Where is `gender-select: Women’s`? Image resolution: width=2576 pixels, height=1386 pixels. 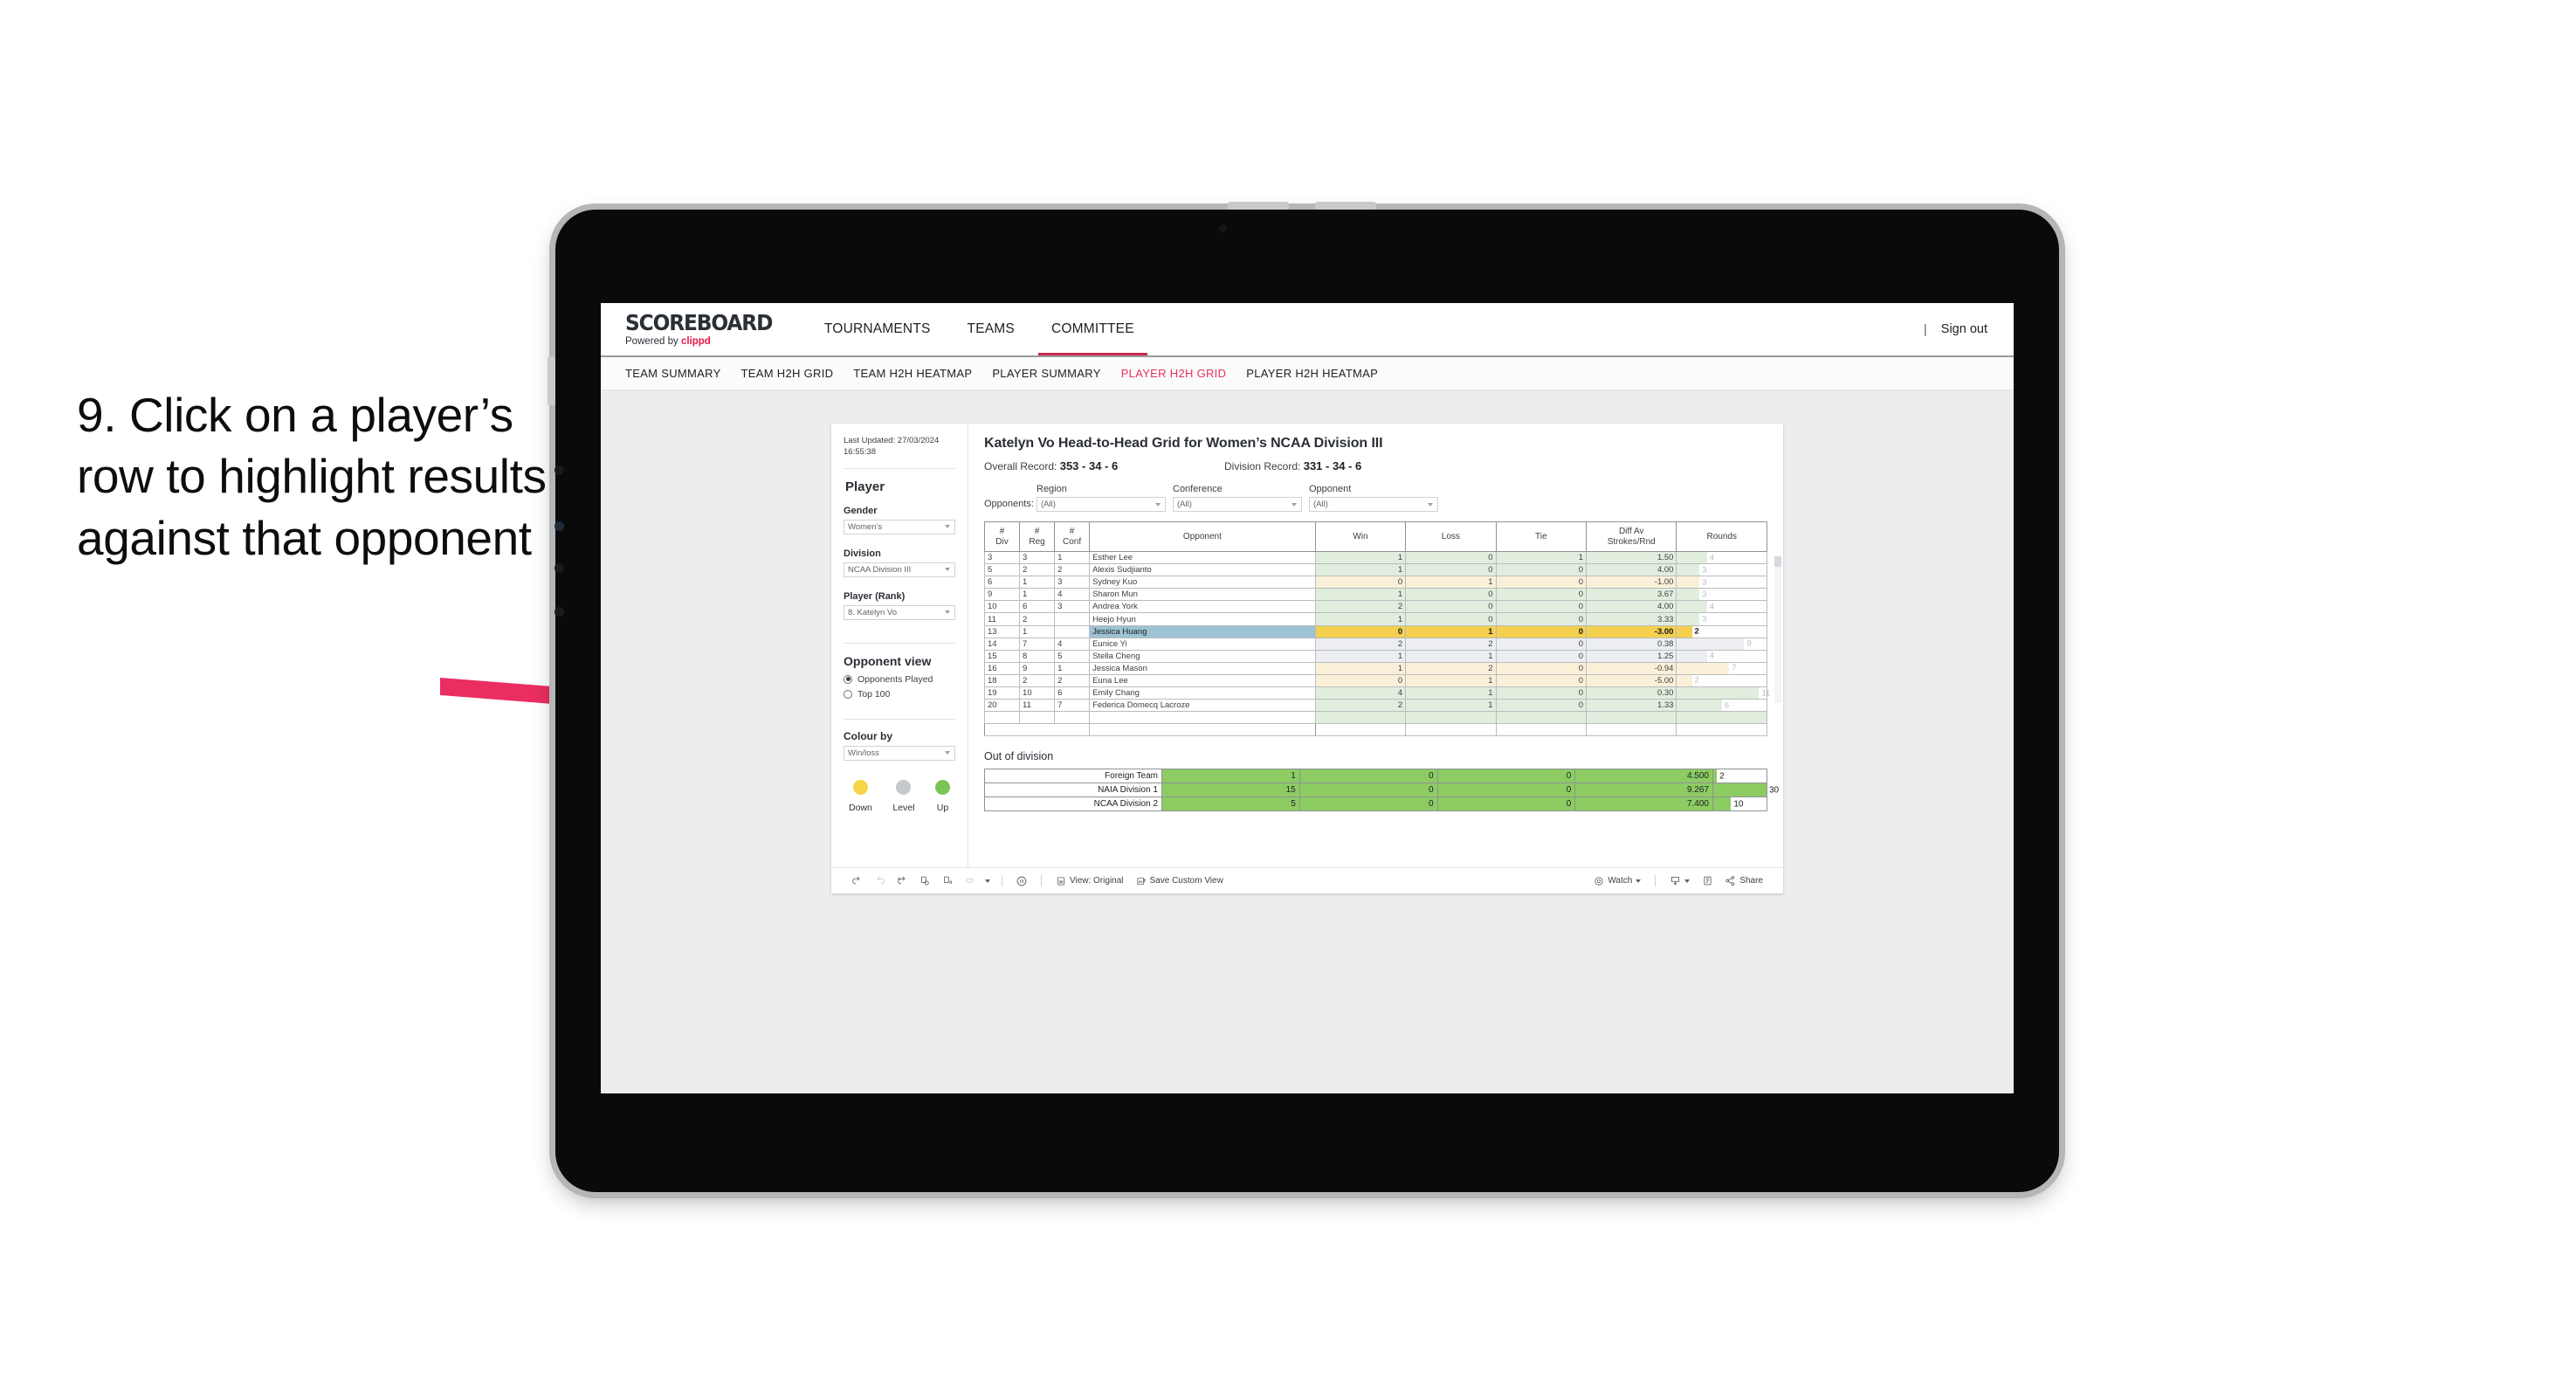
gender-select: Women’s is located at coordinates (899, 526).